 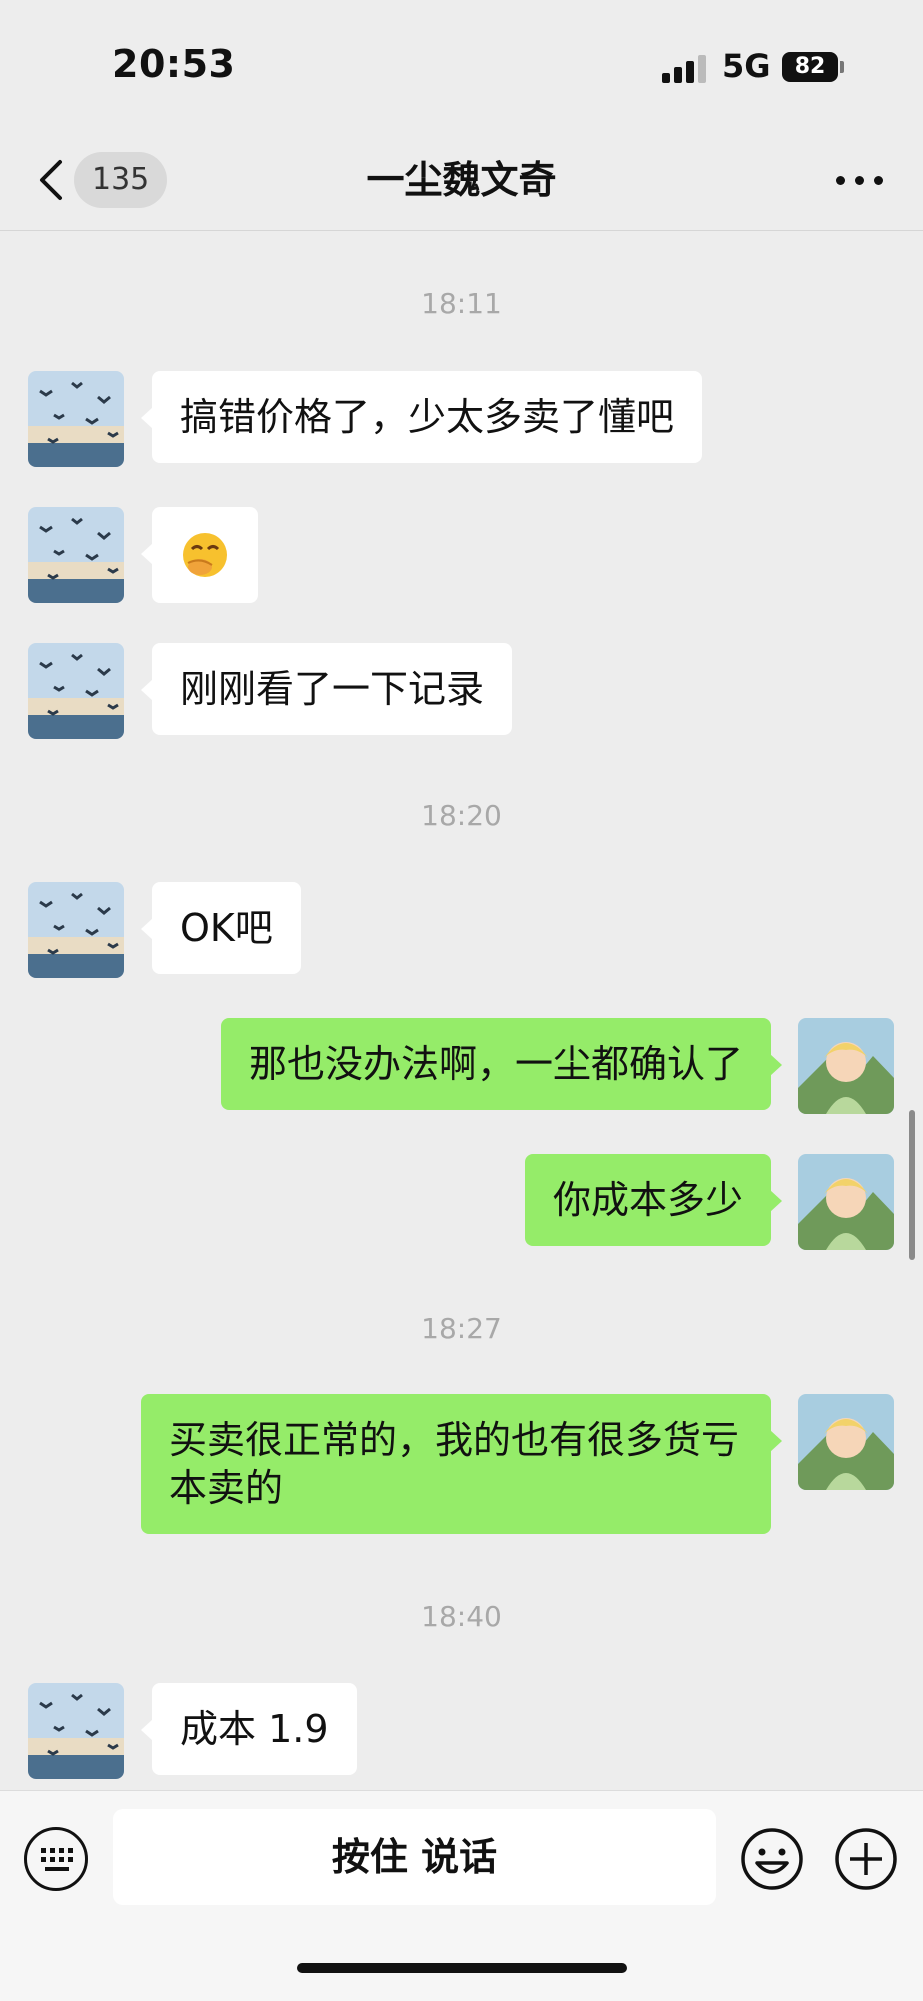 I want to click on sent-message-bubble: 那也没办法啊，一尘都确认了, so click(x=501, y=1064).